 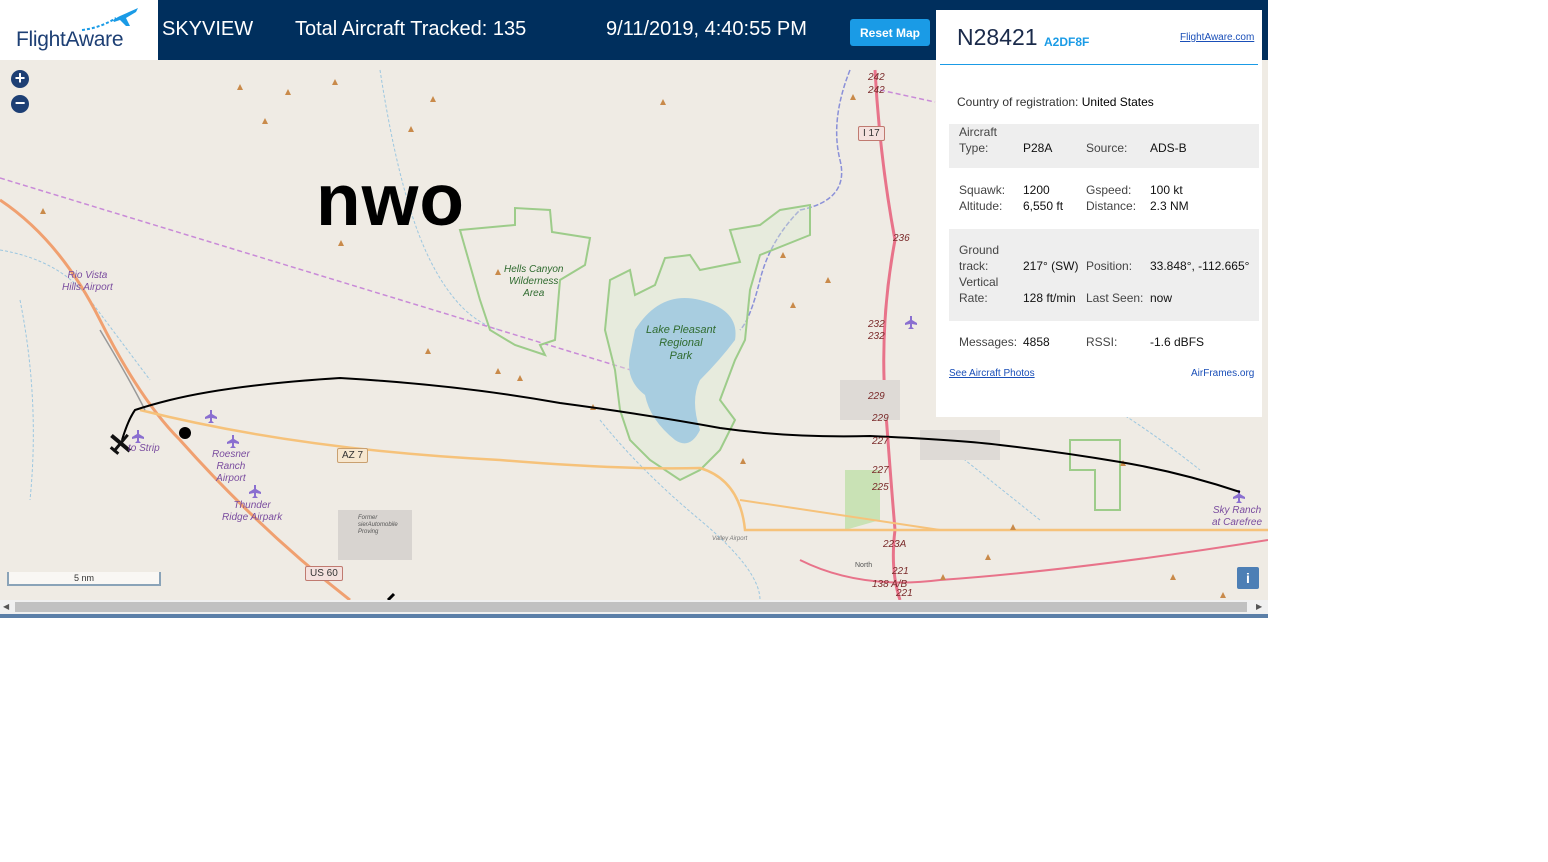 I want to click on reset-map-button: Reset Map, so click(x=890, y=32).